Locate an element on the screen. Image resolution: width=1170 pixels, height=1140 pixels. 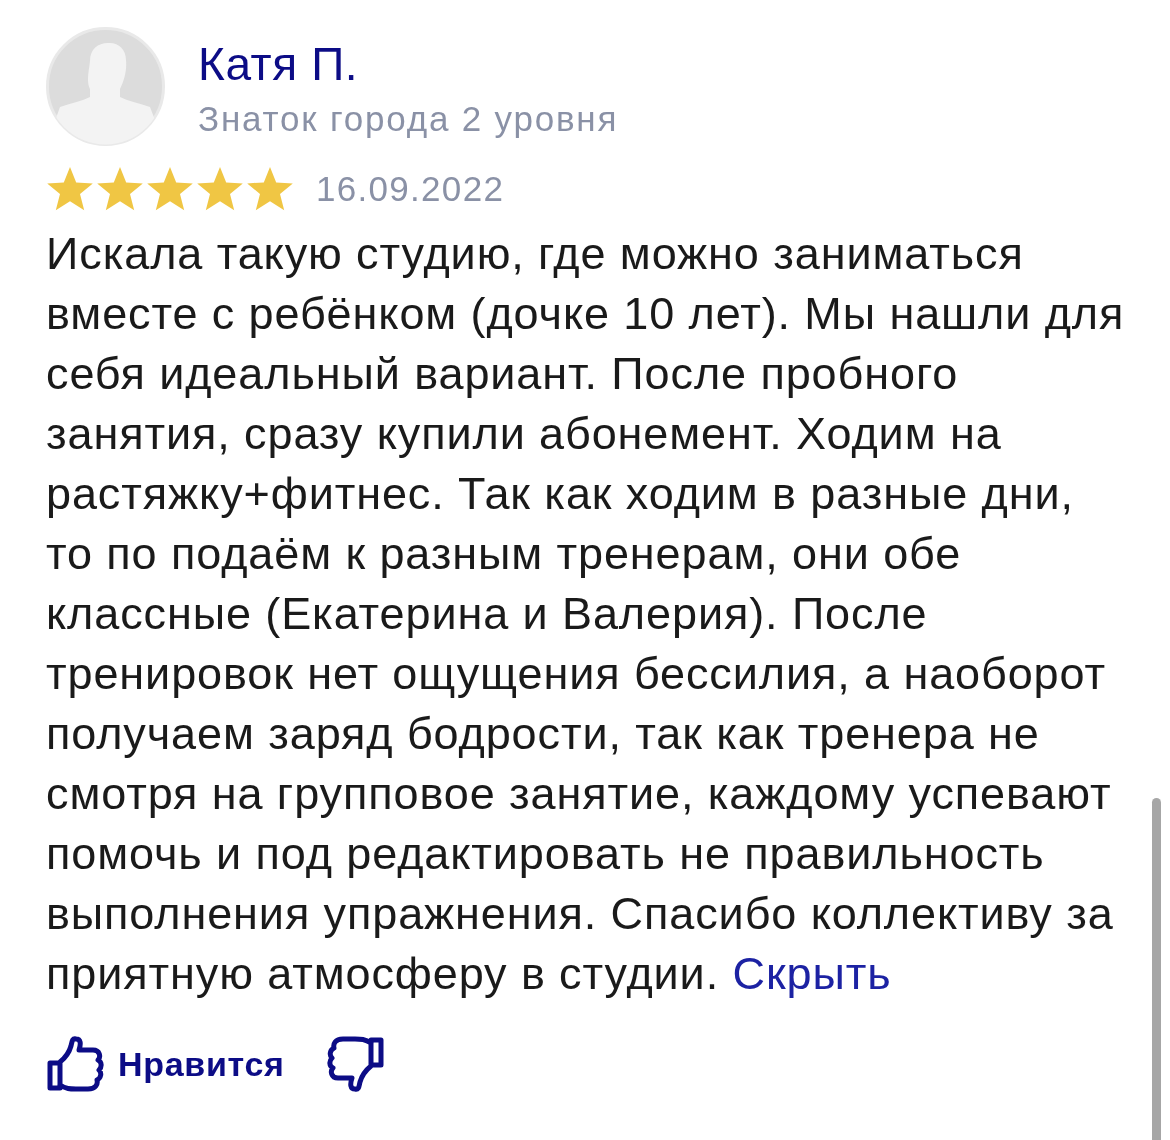
thumbs-down-icon is located at coordinates (355, 1064).